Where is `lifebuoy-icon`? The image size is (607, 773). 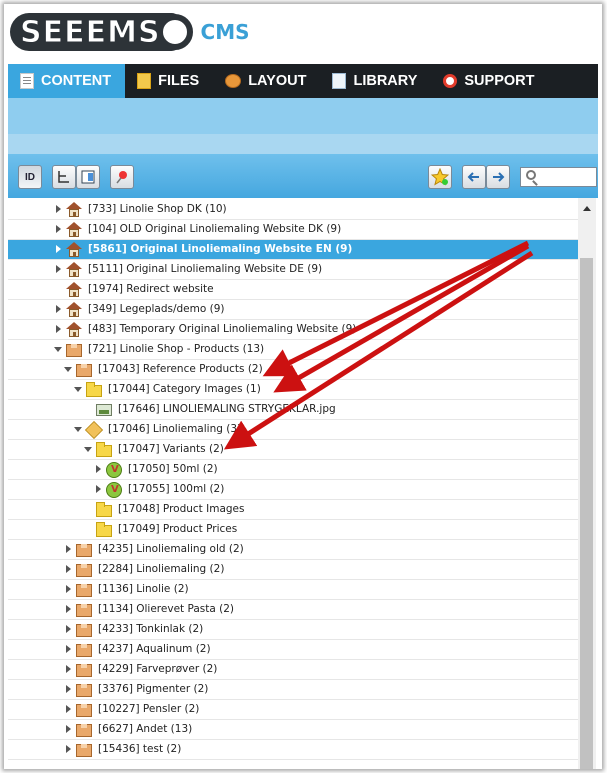 lifebuoy-icon is located at coordinates (450, 81).